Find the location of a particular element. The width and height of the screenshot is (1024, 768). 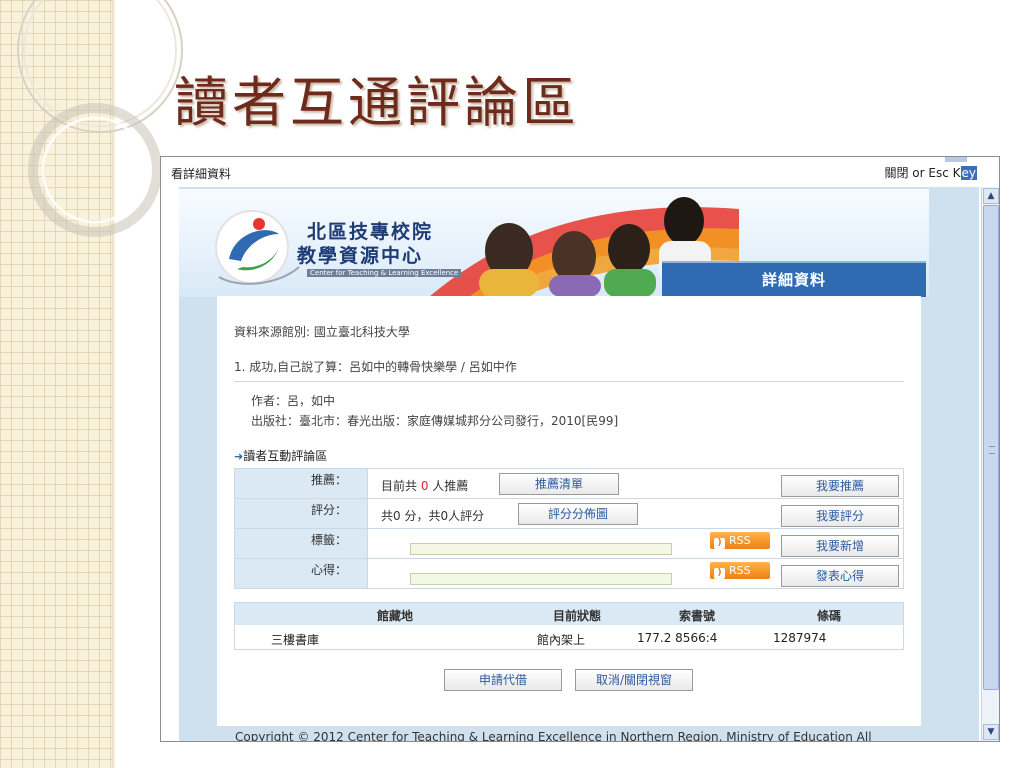

tags-row: 標籤： ) RSS 我要新增 is located at coordinates (569, 544).